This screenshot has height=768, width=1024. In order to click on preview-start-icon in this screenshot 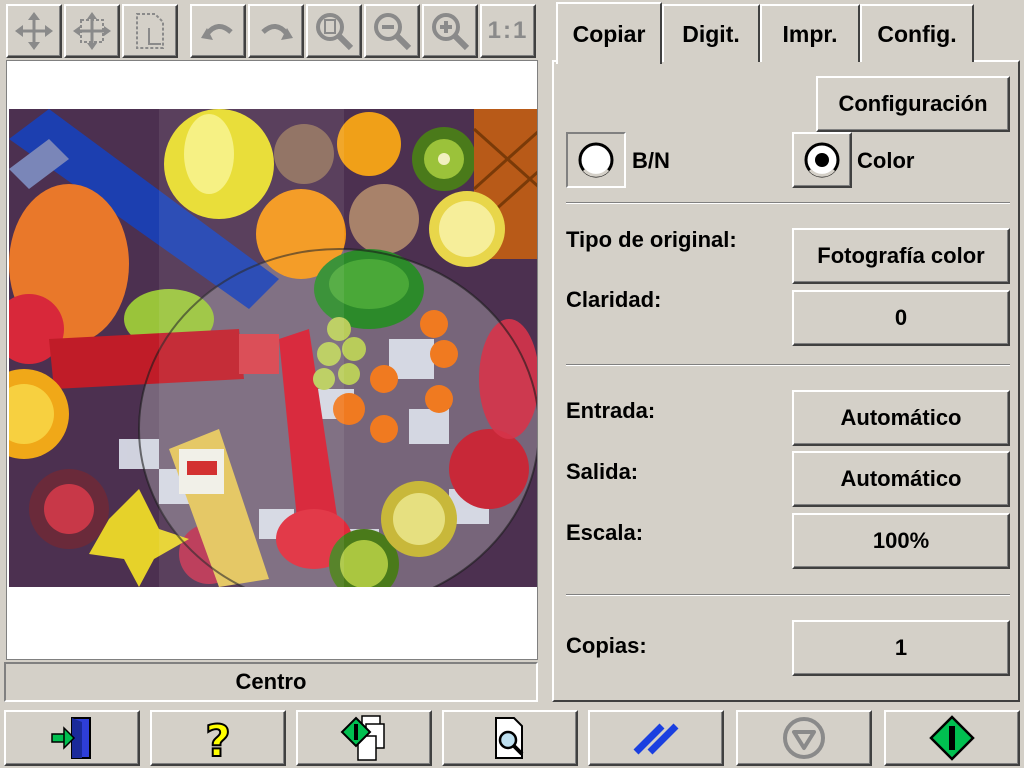, I will do `click(362, 738)`.